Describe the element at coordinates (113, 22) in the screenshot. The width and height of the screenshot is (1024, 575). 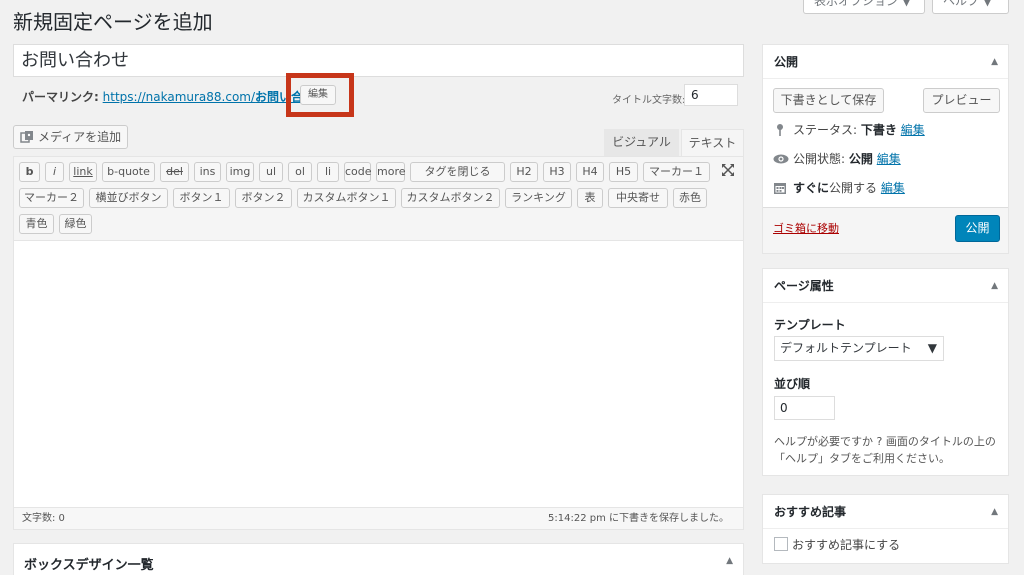
I see `page-title: 新規固定ページを追加` at that location.